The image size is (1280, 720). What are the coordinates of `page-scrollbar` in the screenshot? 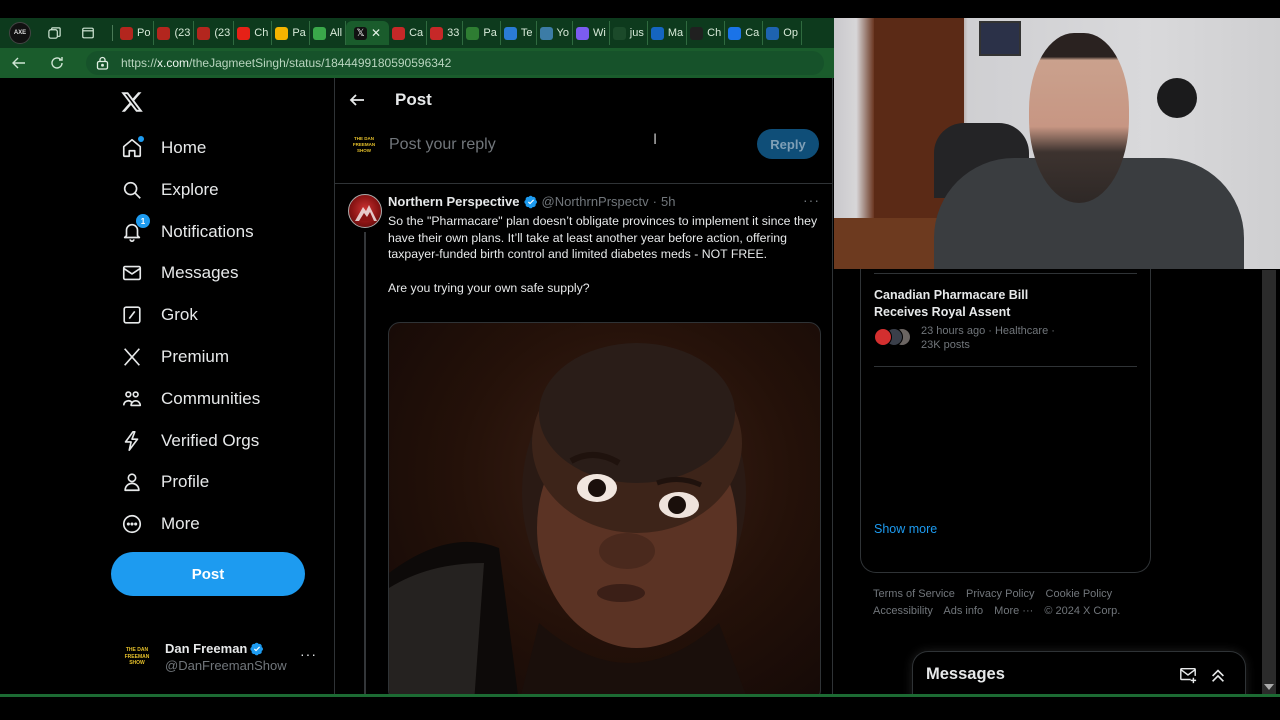 It's located at (1269, 482).